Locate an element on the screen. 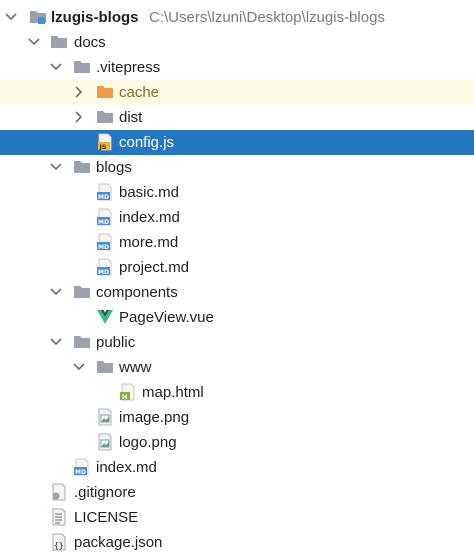 This screenshot has height=555, width=474. vue-file-icon is located at coordinates (105, 317).